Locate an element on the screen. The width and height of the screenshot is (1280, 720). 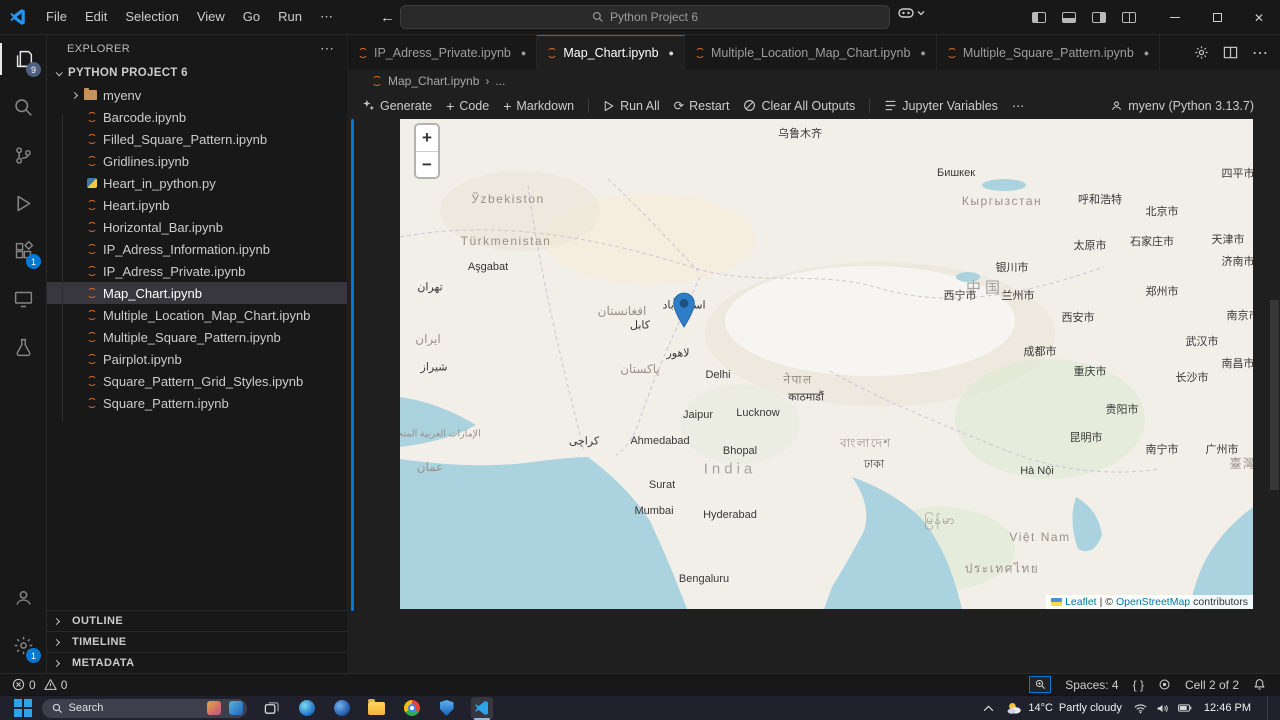
editor-more-actions-icon: ⋯ is located at coordinates (1260, 53).